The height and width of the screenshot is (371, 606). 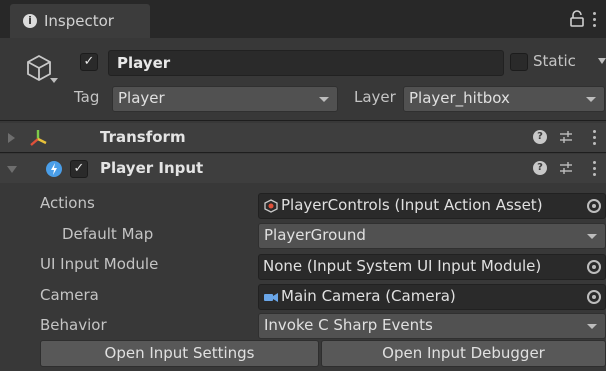 I want to click on player-input-icon, so click(x=54, y=169).